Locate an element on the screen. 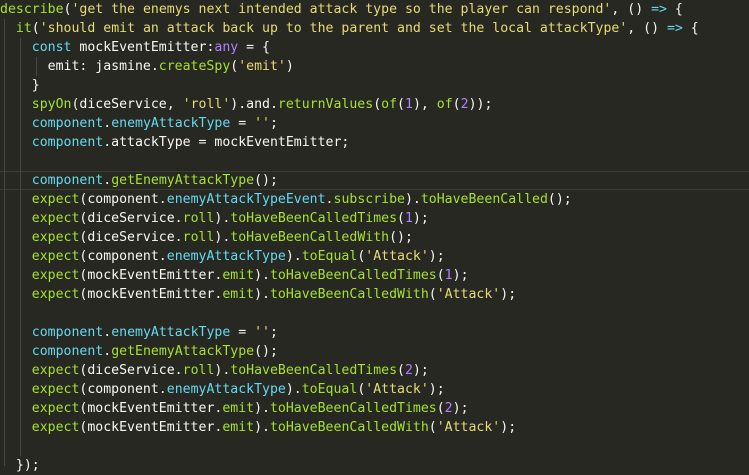 The width and height of the screenshot is (749, 475). code-line: } is located at coordinates (20, 85).